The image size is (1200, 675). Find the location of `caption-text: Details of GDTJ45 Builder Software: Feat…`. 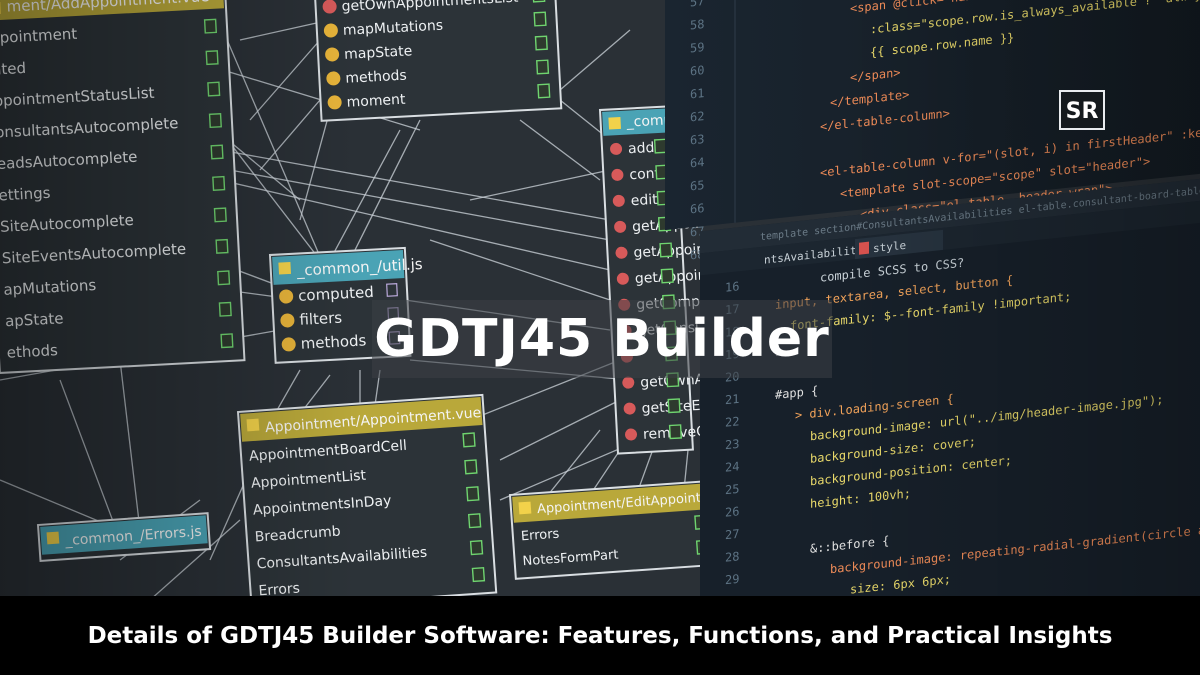

caption-text: Details of GDTJ45 Builder Software: Feat… is located at coordinates (600, 635).